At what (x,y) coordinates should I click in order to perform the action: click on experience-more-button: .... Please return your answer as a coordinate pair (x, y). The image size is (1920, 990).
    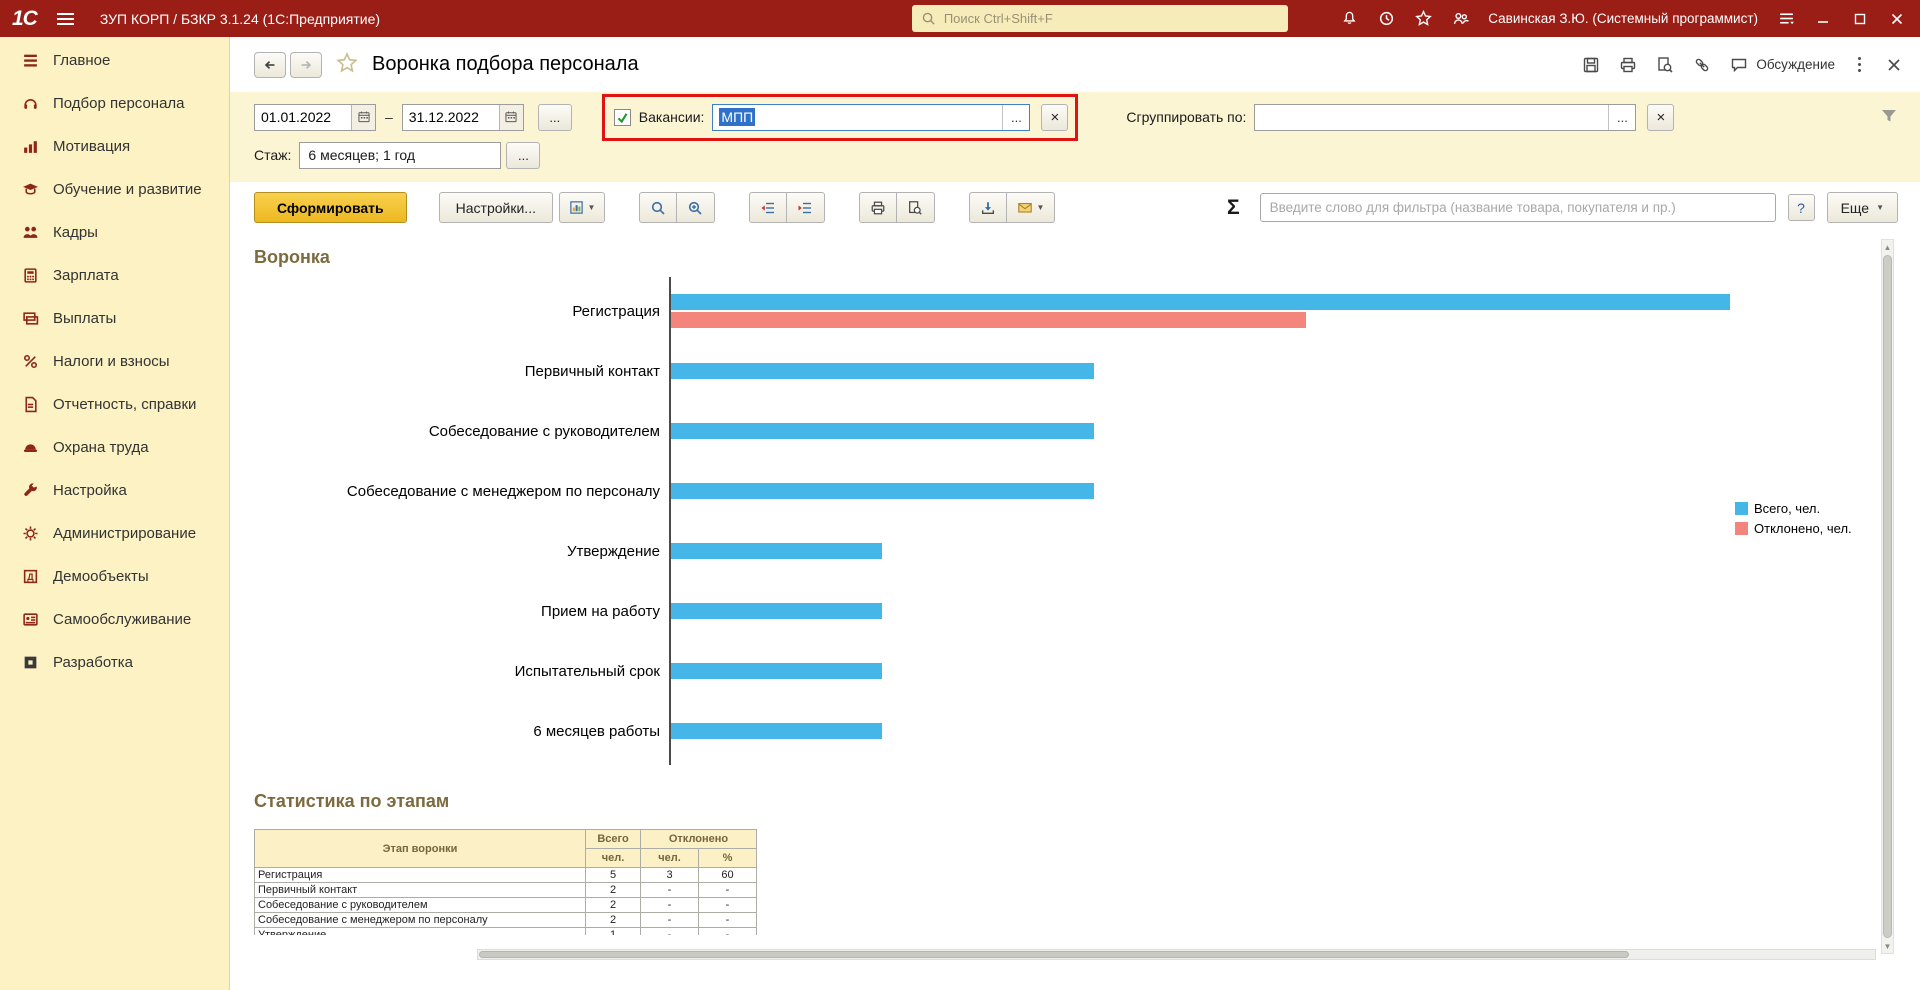
    Looking at the image, I should click on (523, 155).